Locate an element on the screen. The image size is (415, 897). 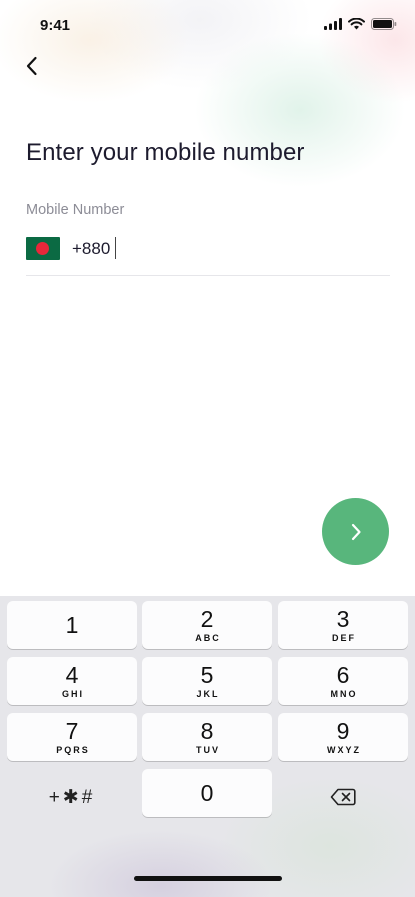
key-number: 2 is located at coordinates (207, 619).